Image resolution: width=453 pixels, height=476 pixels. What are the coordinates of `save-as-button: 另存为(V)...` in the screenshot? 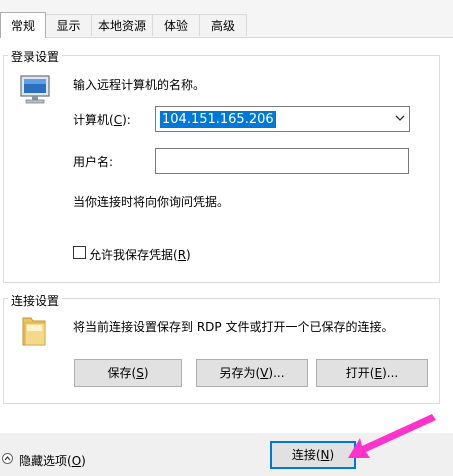 It's located at (252, 373).